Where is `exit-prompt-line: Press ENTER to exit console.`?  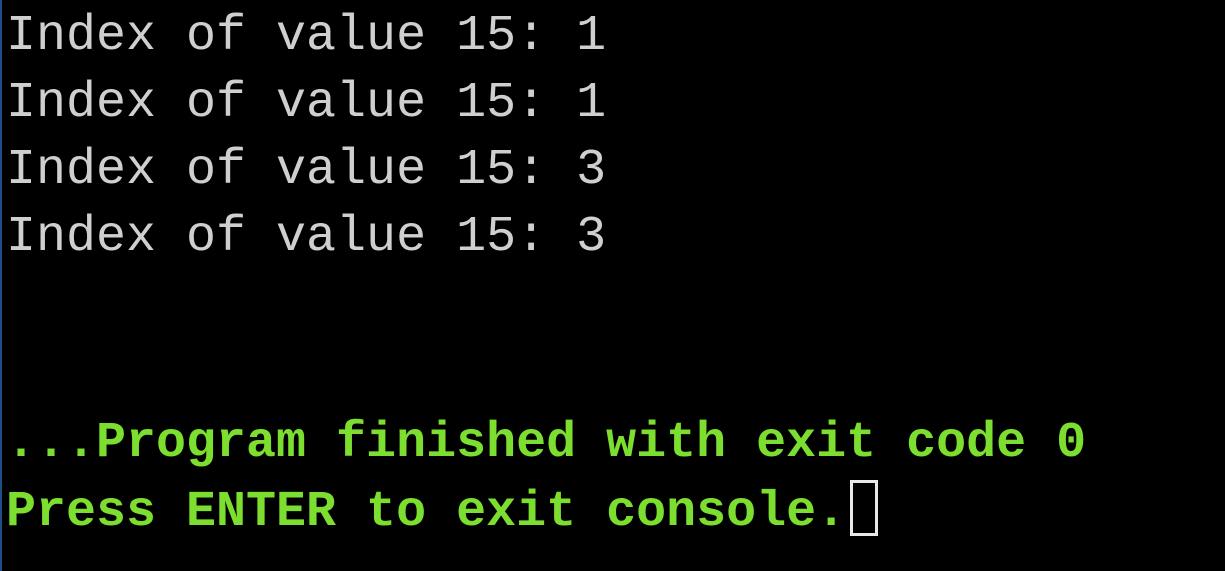
exit-prompt-line: Press ENTER to exit console. is located at coordinates (442, 513).